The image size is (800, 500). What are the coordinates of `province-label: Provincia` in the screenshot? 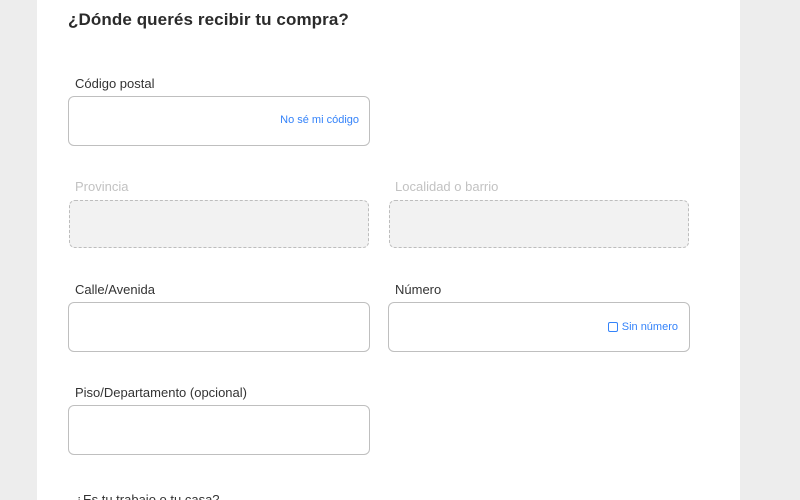 It's located at (102, 186).